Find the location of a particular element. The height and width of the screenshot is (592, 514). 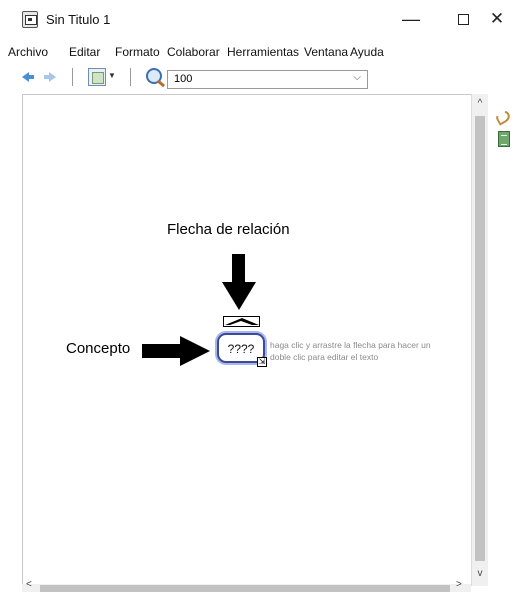

notes-icon is located at coordinates (504, 139).